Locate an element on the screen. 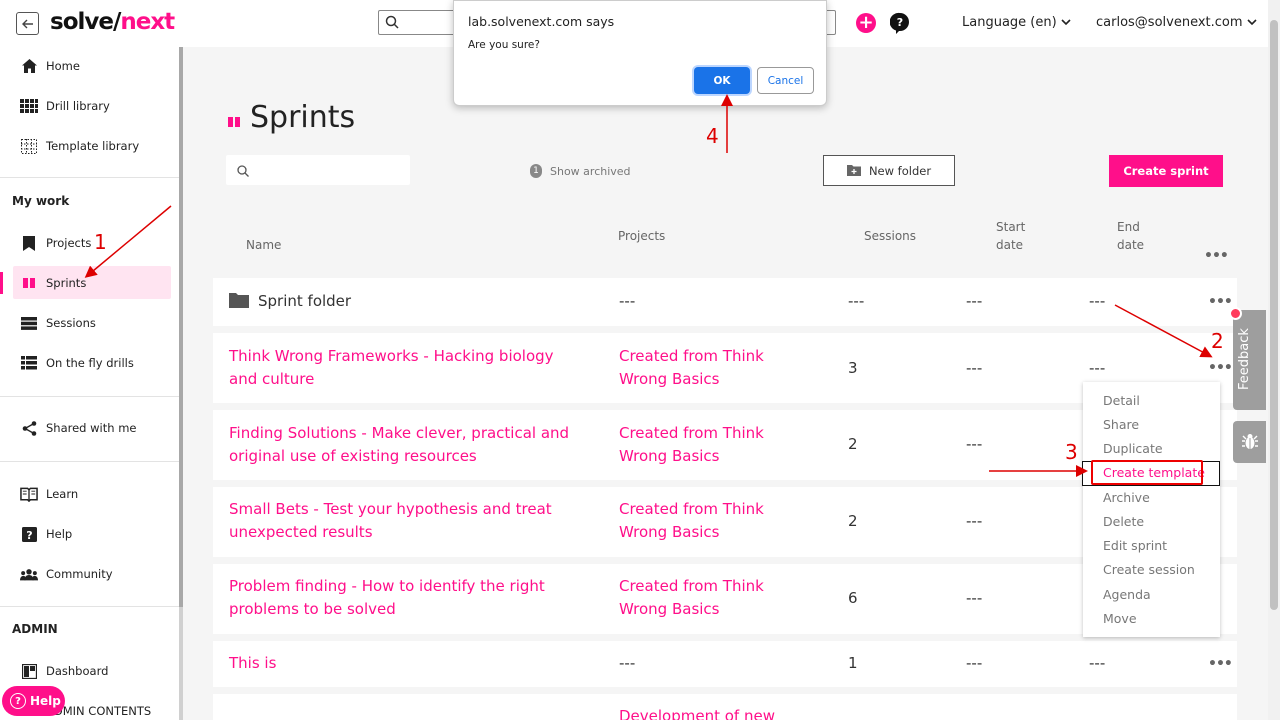  annotation-step-2: 2 is located at coordinates (1217, 341).